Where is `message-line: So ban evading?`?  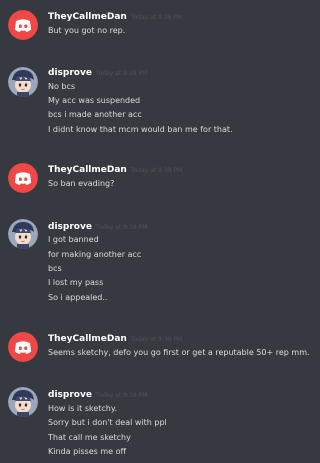
message-line: So ban evading? is located at coordinates (81, 183).